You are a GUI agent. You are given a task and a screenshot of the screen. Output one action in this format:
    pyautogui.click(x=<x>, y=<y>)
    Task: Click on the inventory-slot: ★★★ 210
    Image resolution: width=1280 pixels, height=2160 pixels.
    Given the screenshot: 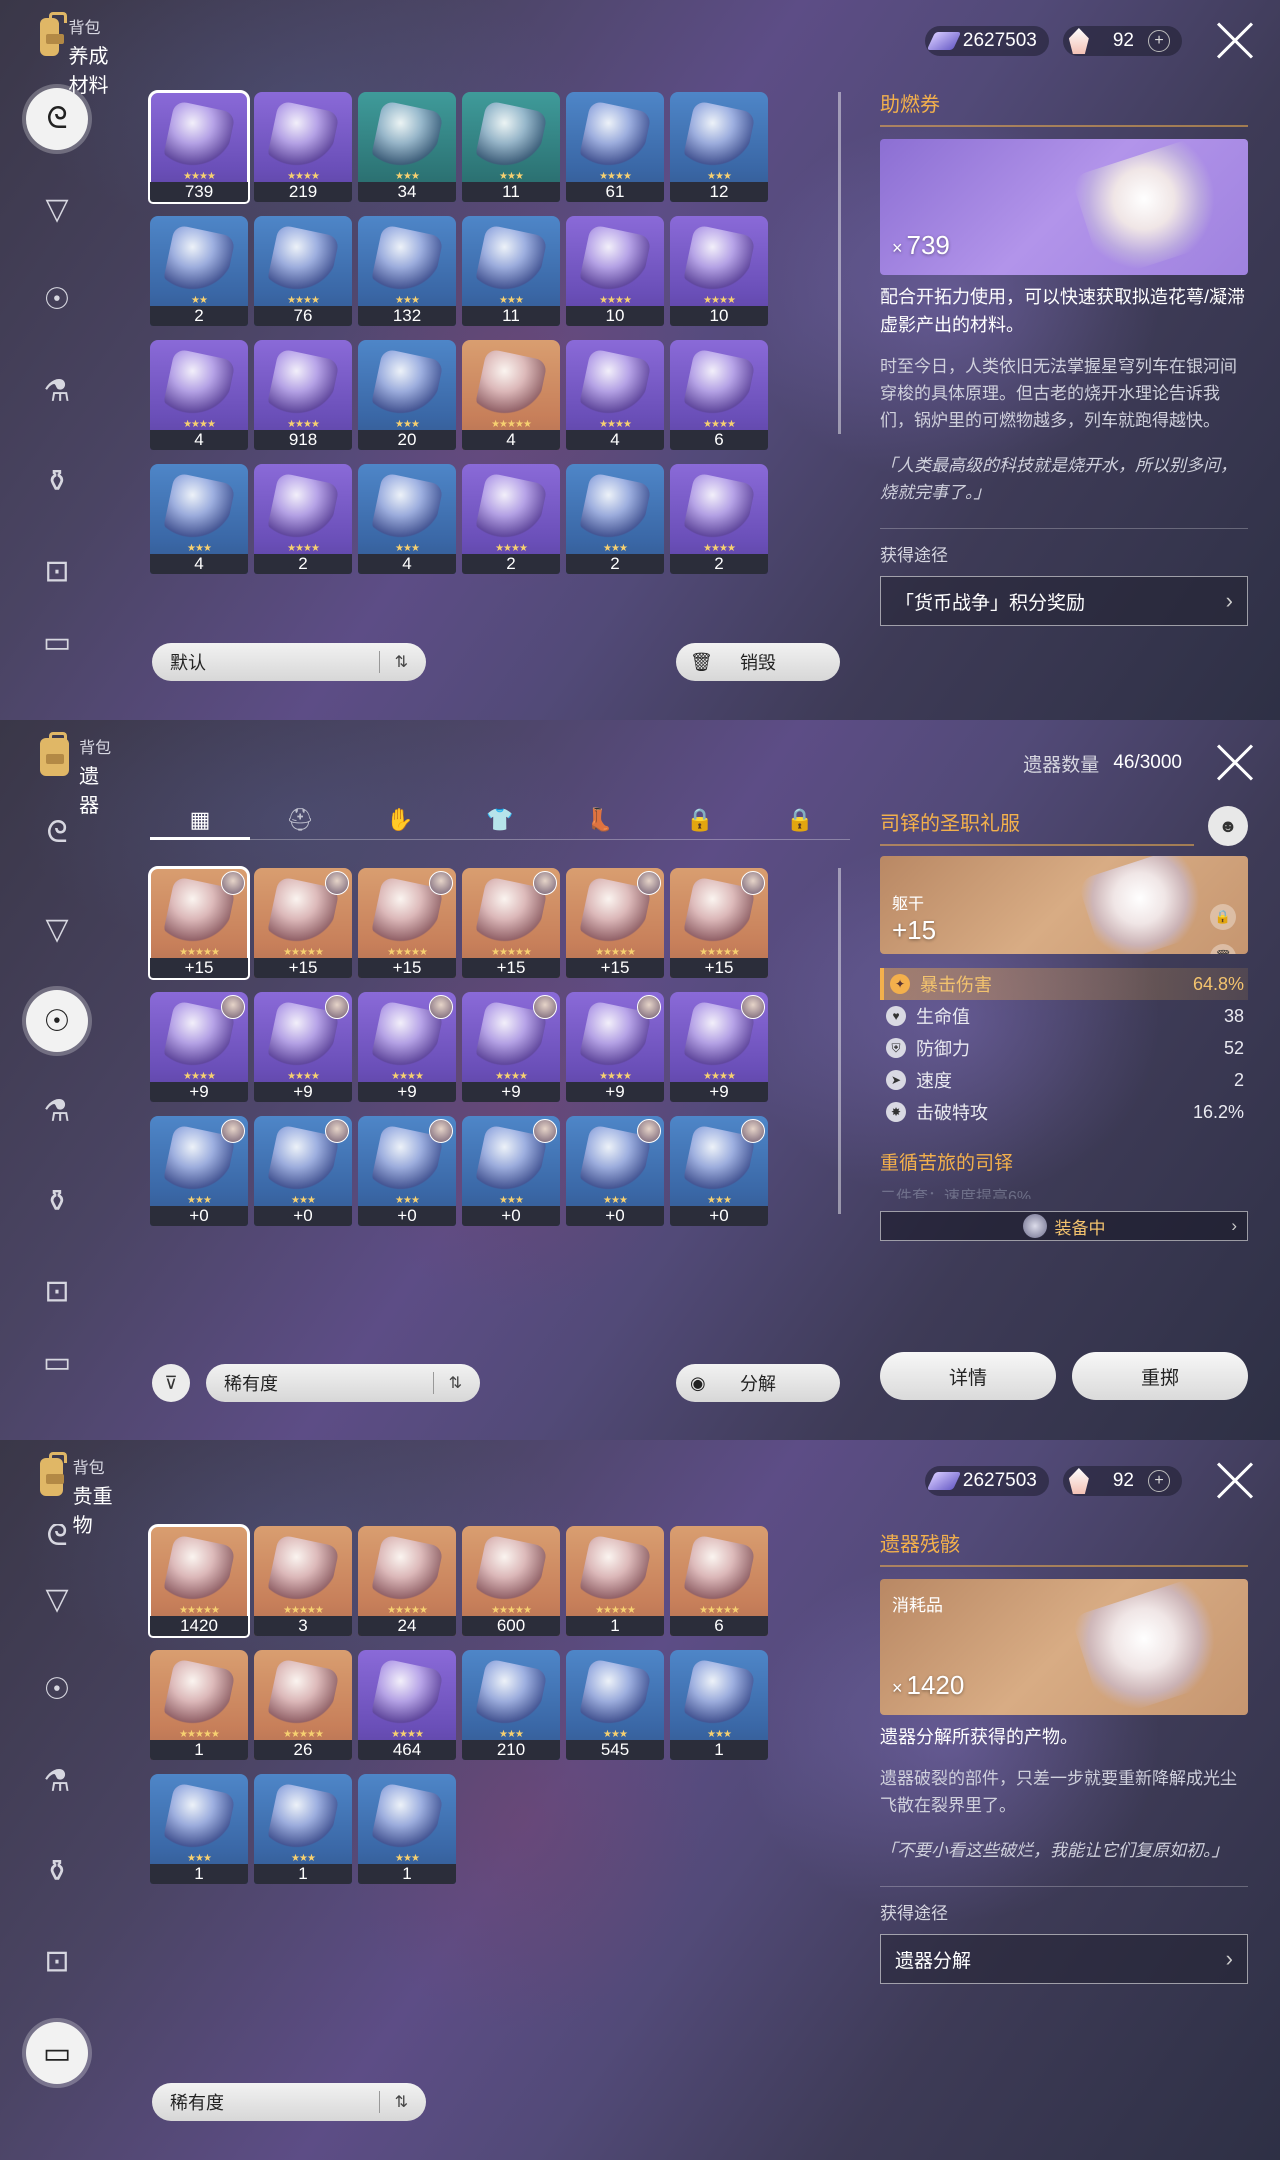 What is the action you would take?
    pyautogui.click(x=511, y=1705)
    